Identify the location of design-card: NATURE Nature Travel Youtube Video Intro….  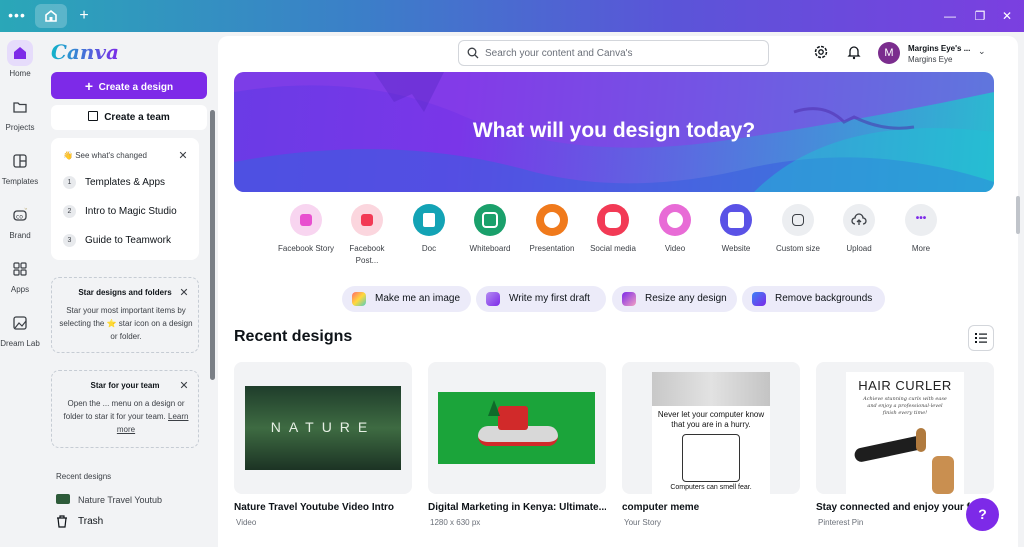
(323, 454).